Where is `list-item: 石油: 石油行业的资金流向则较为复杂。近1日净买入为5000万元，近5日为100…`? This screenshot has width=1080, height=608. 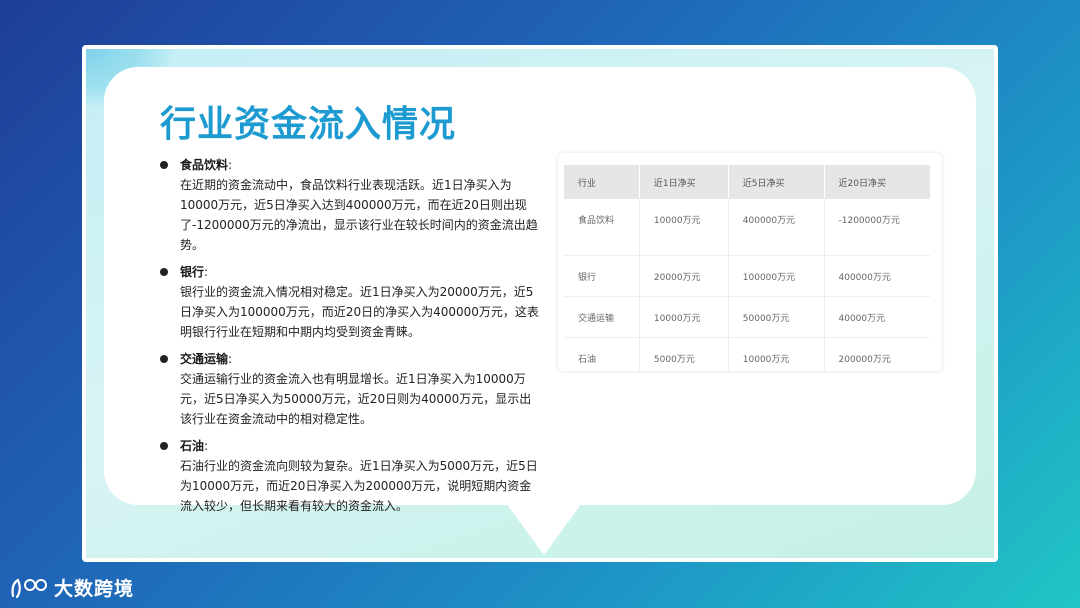 list-item: 石油: 石油行业的资金流向则较为复杂。近1日净买入为5000万元，近5日为100… is located at coordinates (350, 476).